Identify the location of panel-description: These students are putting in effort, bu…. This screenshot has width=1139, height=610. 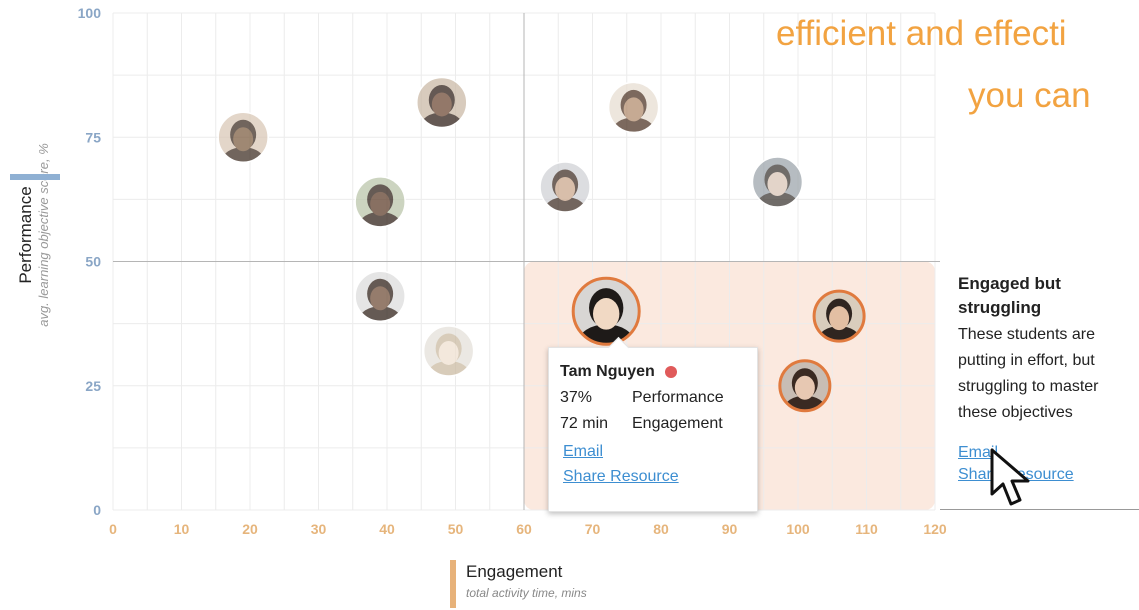
(1028, 373).